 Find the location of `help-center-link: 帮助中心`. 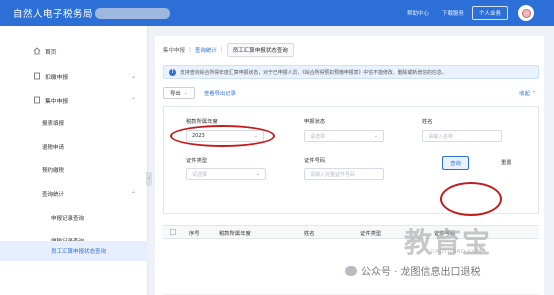

help-center-link: 帮助中心 is located at coordinates (418, 13).